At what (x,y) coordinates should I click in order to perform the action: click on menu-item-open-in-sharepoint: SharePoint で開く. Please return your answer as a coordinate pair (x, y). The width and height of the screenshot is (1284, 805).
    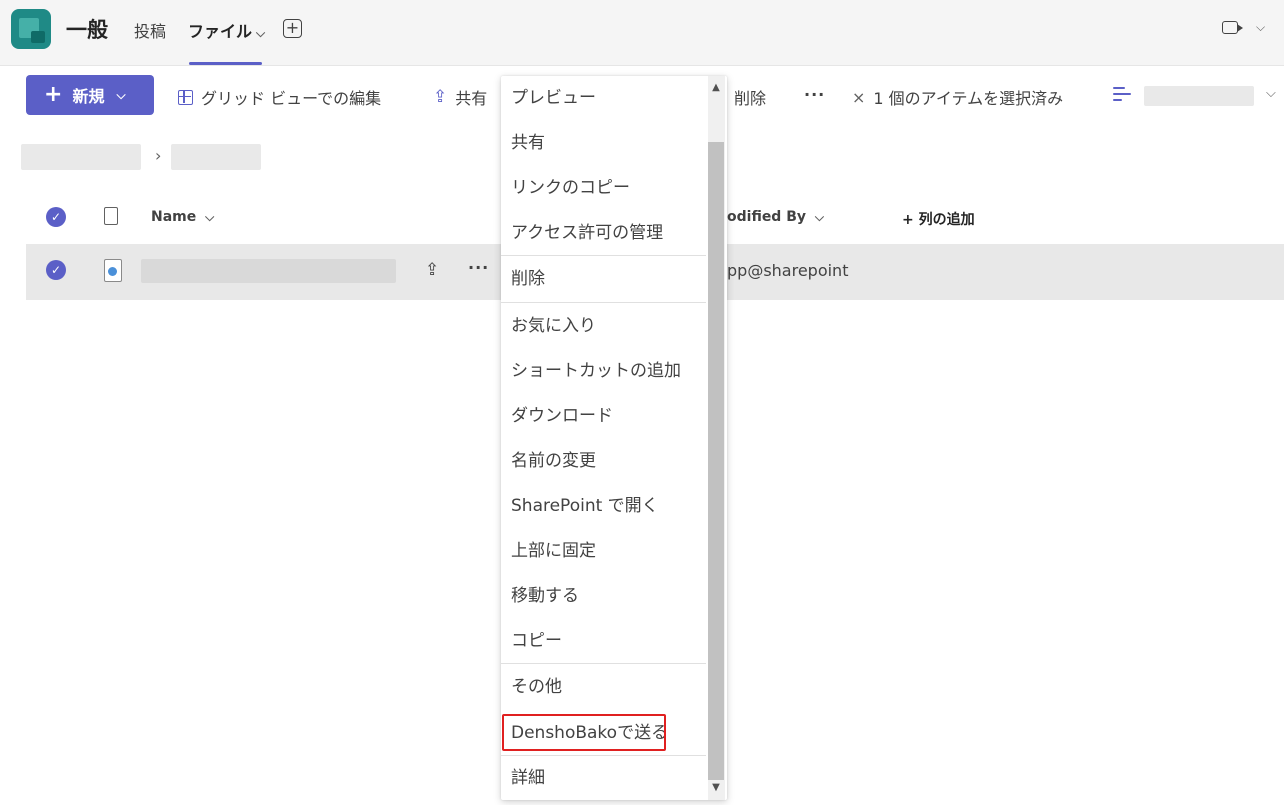
    Looking at the image, I should click on (603, 506).